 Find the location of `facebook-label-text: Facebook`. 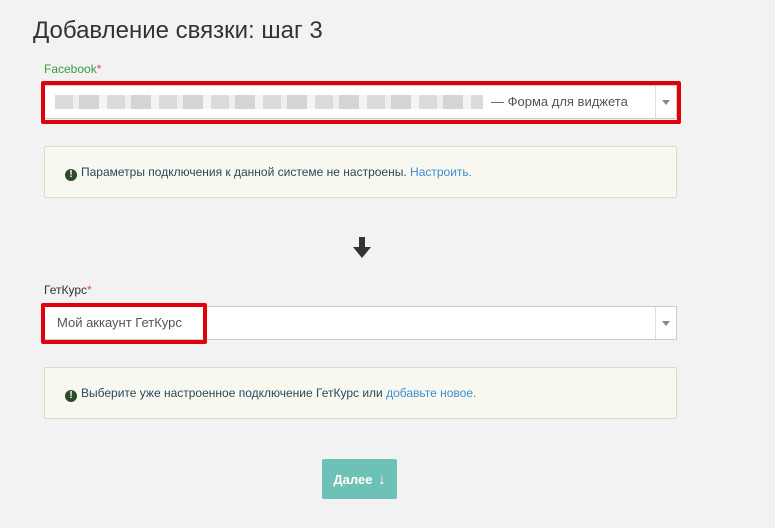

facebook-label-text: Facebook is located at coordinates (70, 69).